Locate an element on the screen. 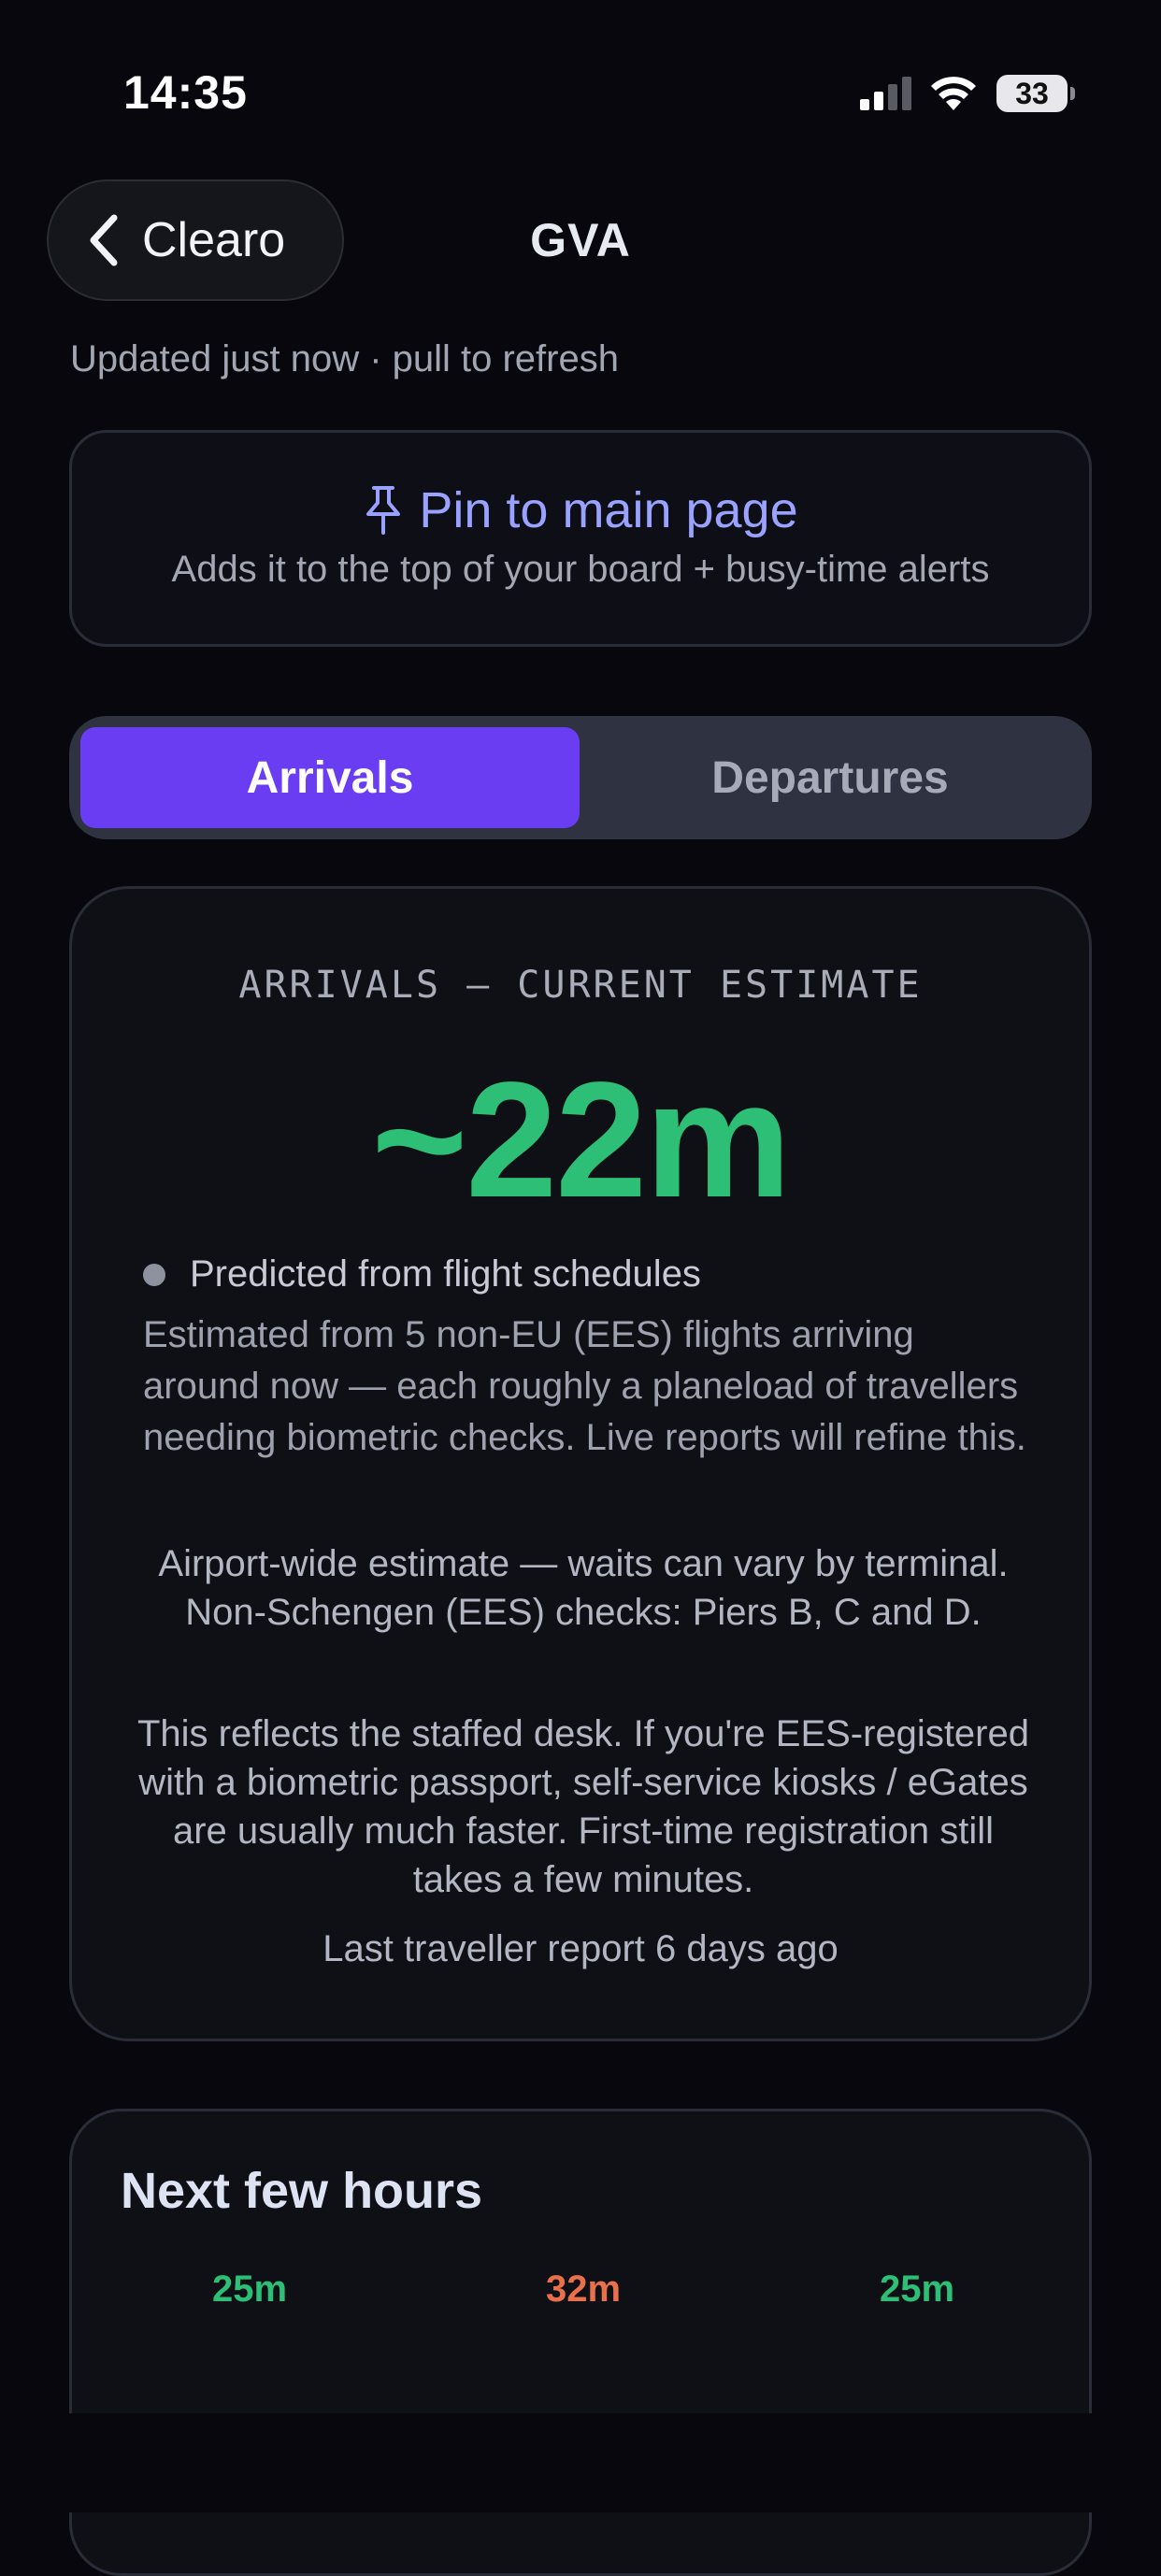 Image resolution: width=1161 pixels, height=2576 pixels. signal-icon is located at coordinates (885, 93).